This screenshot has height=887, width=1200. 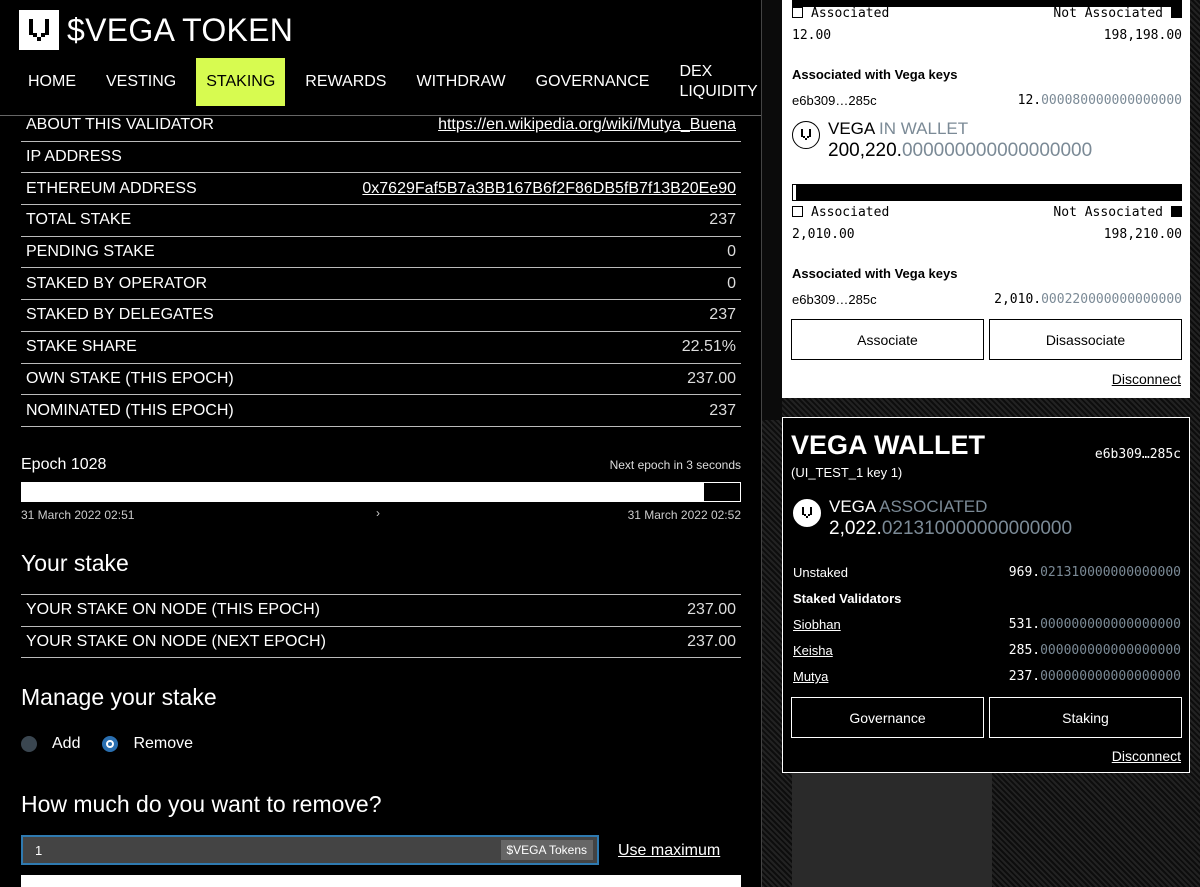 What do you see at coordinates (180, 29) in the screenshot?
I see `app-title: $VEGA TOKEN` at bounding box center [180, 29].